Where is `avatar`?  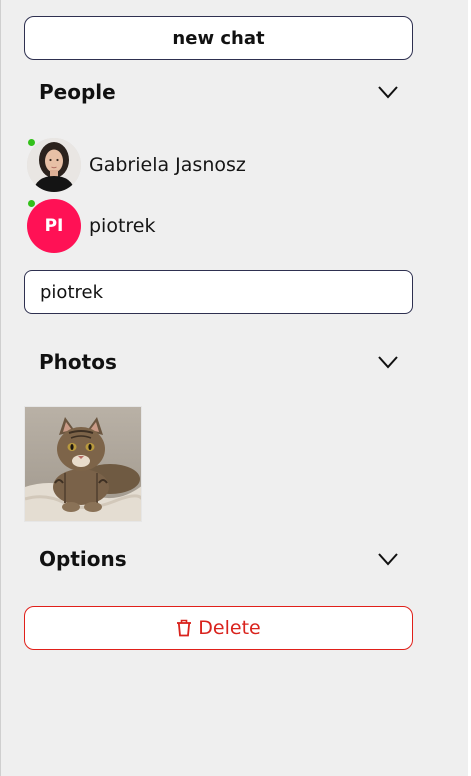
avatar is located at coordinates (54, 165).